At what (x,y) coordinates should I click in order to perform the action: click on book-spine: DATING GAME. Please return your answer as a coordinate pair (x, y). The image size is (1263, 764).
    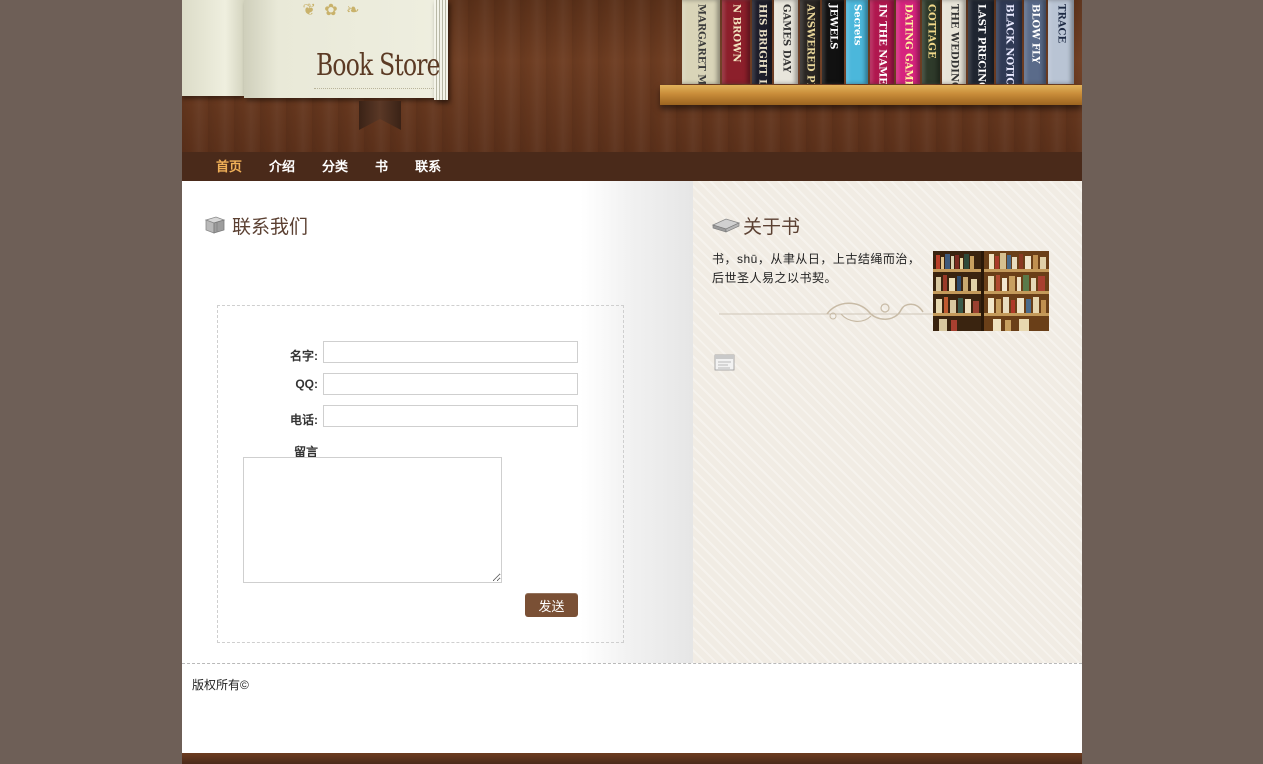
    Looking at the image, I should click on (908, 42).